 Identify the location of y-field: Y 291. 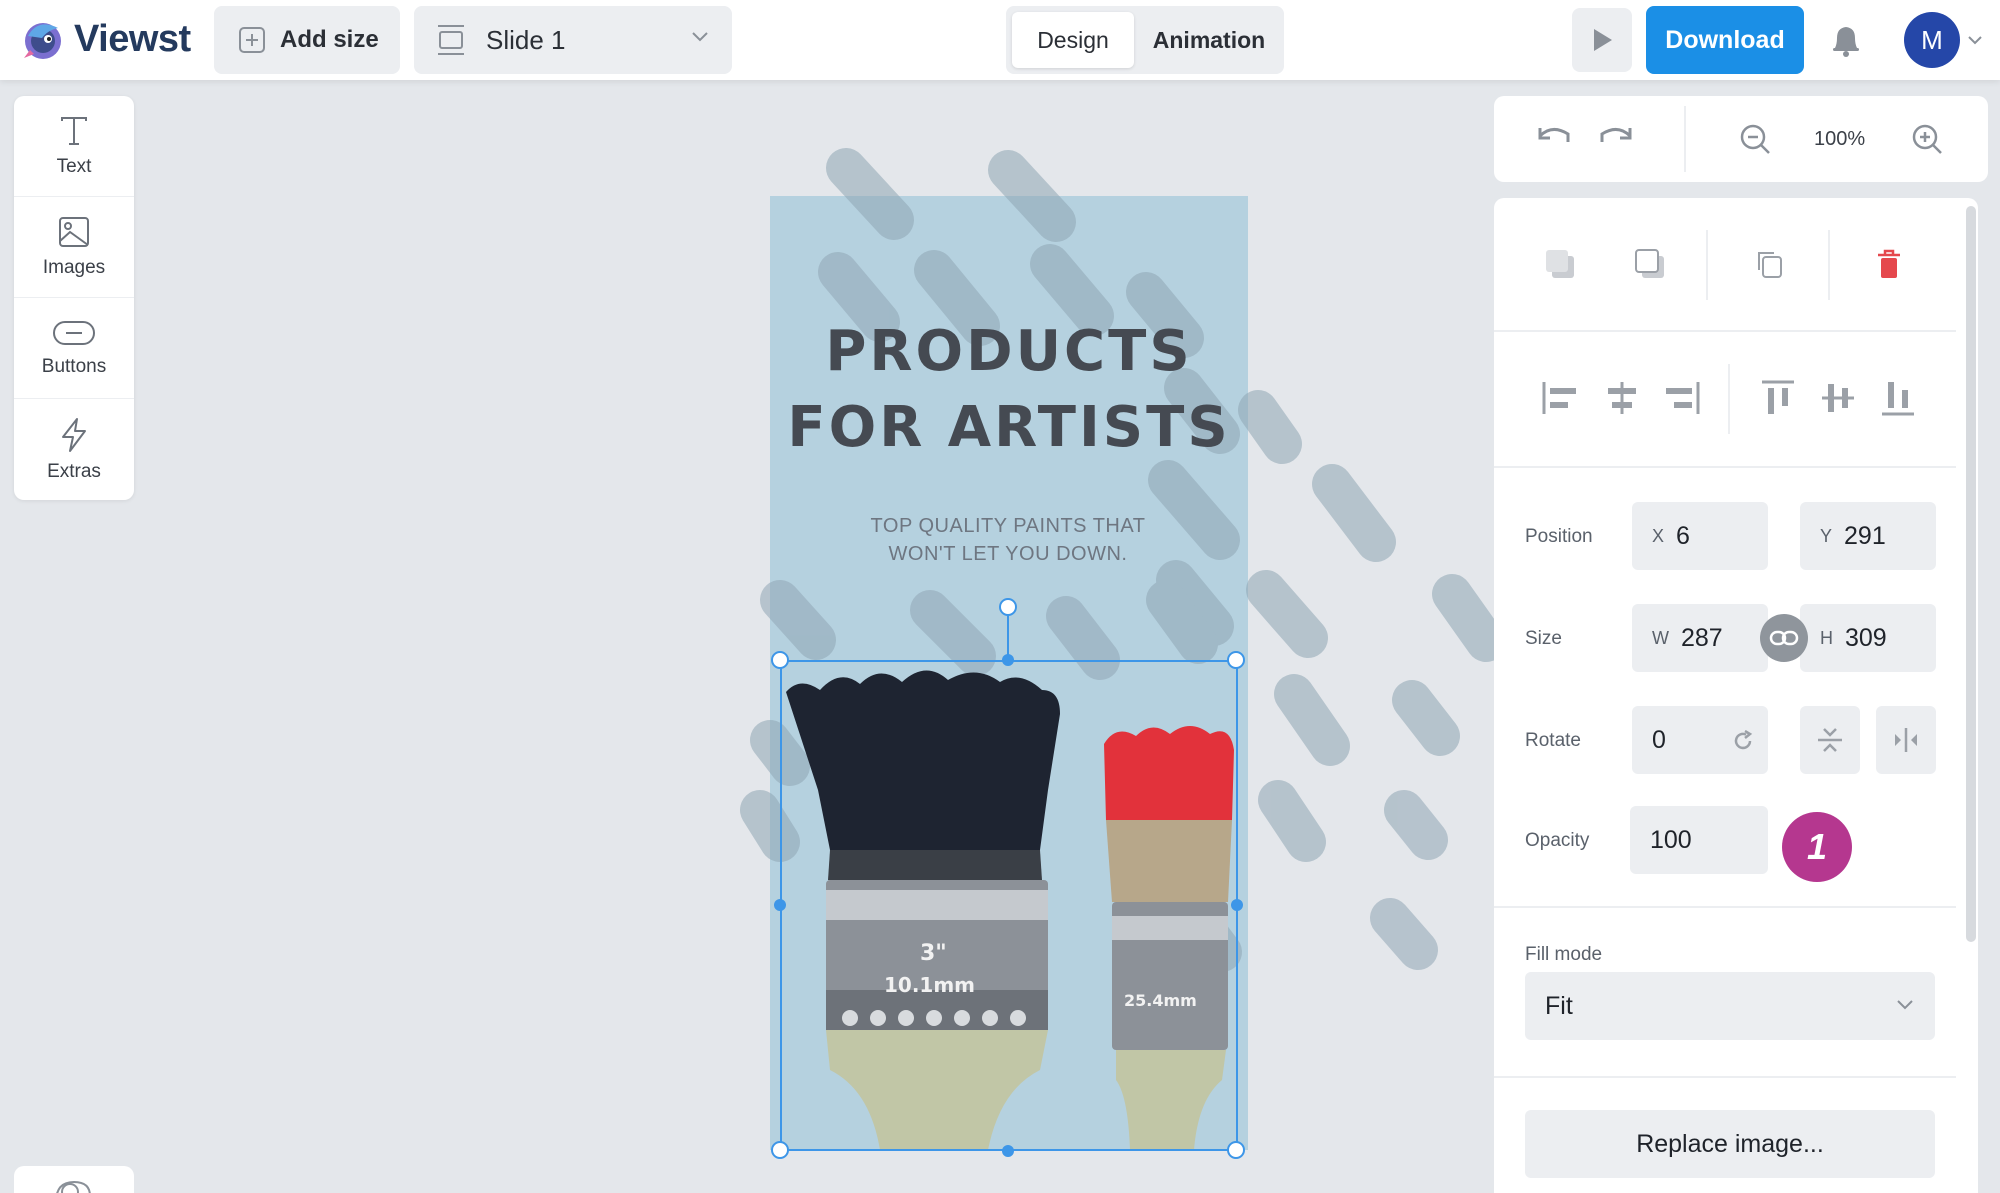
(1868, 536).